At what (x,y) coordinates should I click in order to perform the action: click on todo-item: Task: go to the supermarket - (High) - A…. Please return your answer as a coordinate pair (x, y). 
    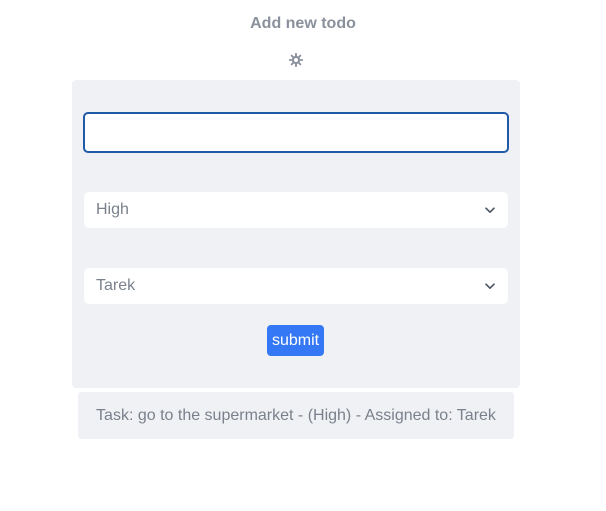
    Looking at the image, I should click on (296, 415).